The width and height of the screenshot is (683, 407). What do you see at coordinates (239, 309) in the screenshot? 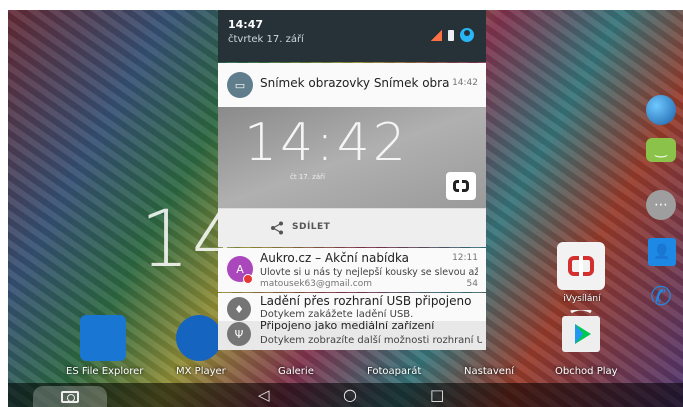
I see `usb-debug-icon: ♦` at bounding box center [239, 309].